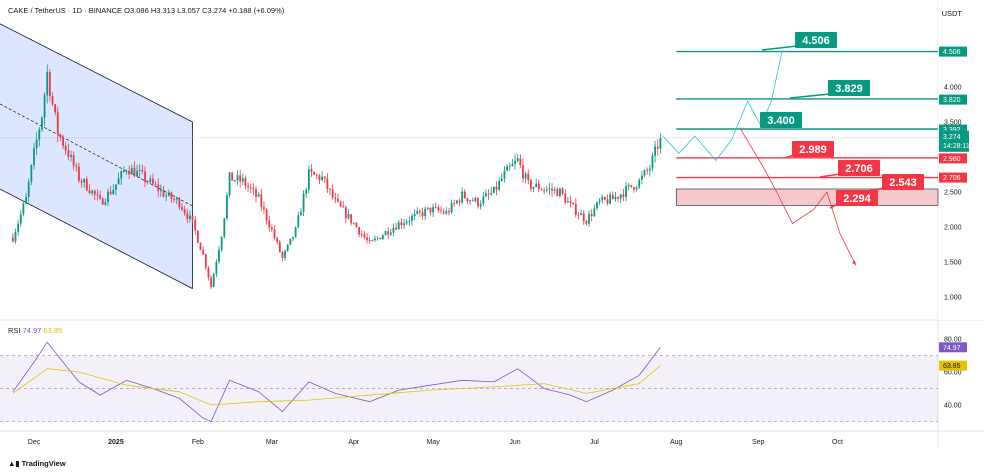 This screenshot has width=984, height=473. I want to click on tradingview-logo: ▲▮ TradingView, so click(37, 463).